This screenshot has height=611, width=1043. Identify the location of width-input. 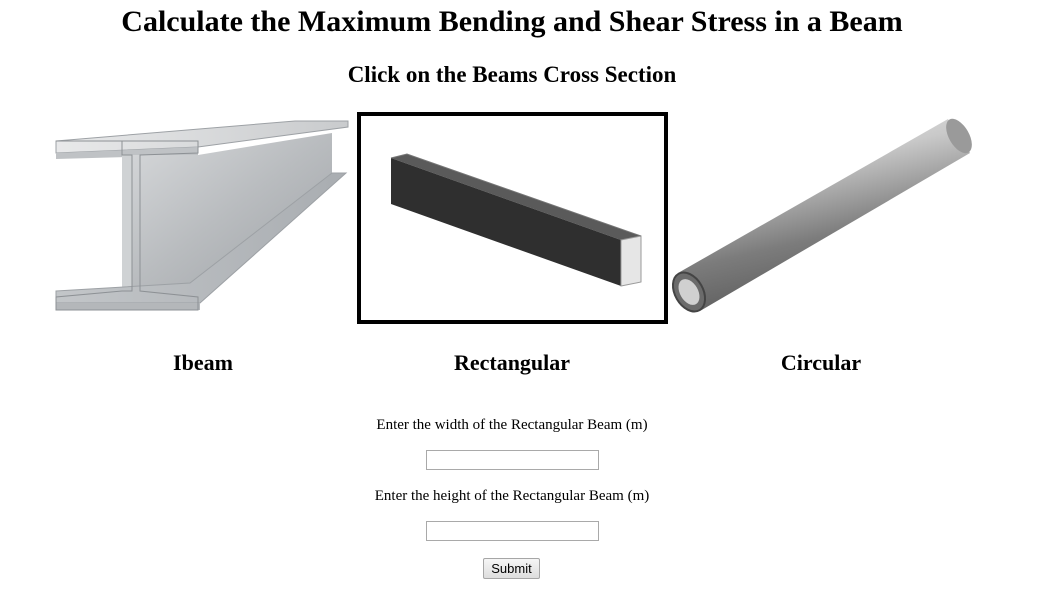
(512, 460).